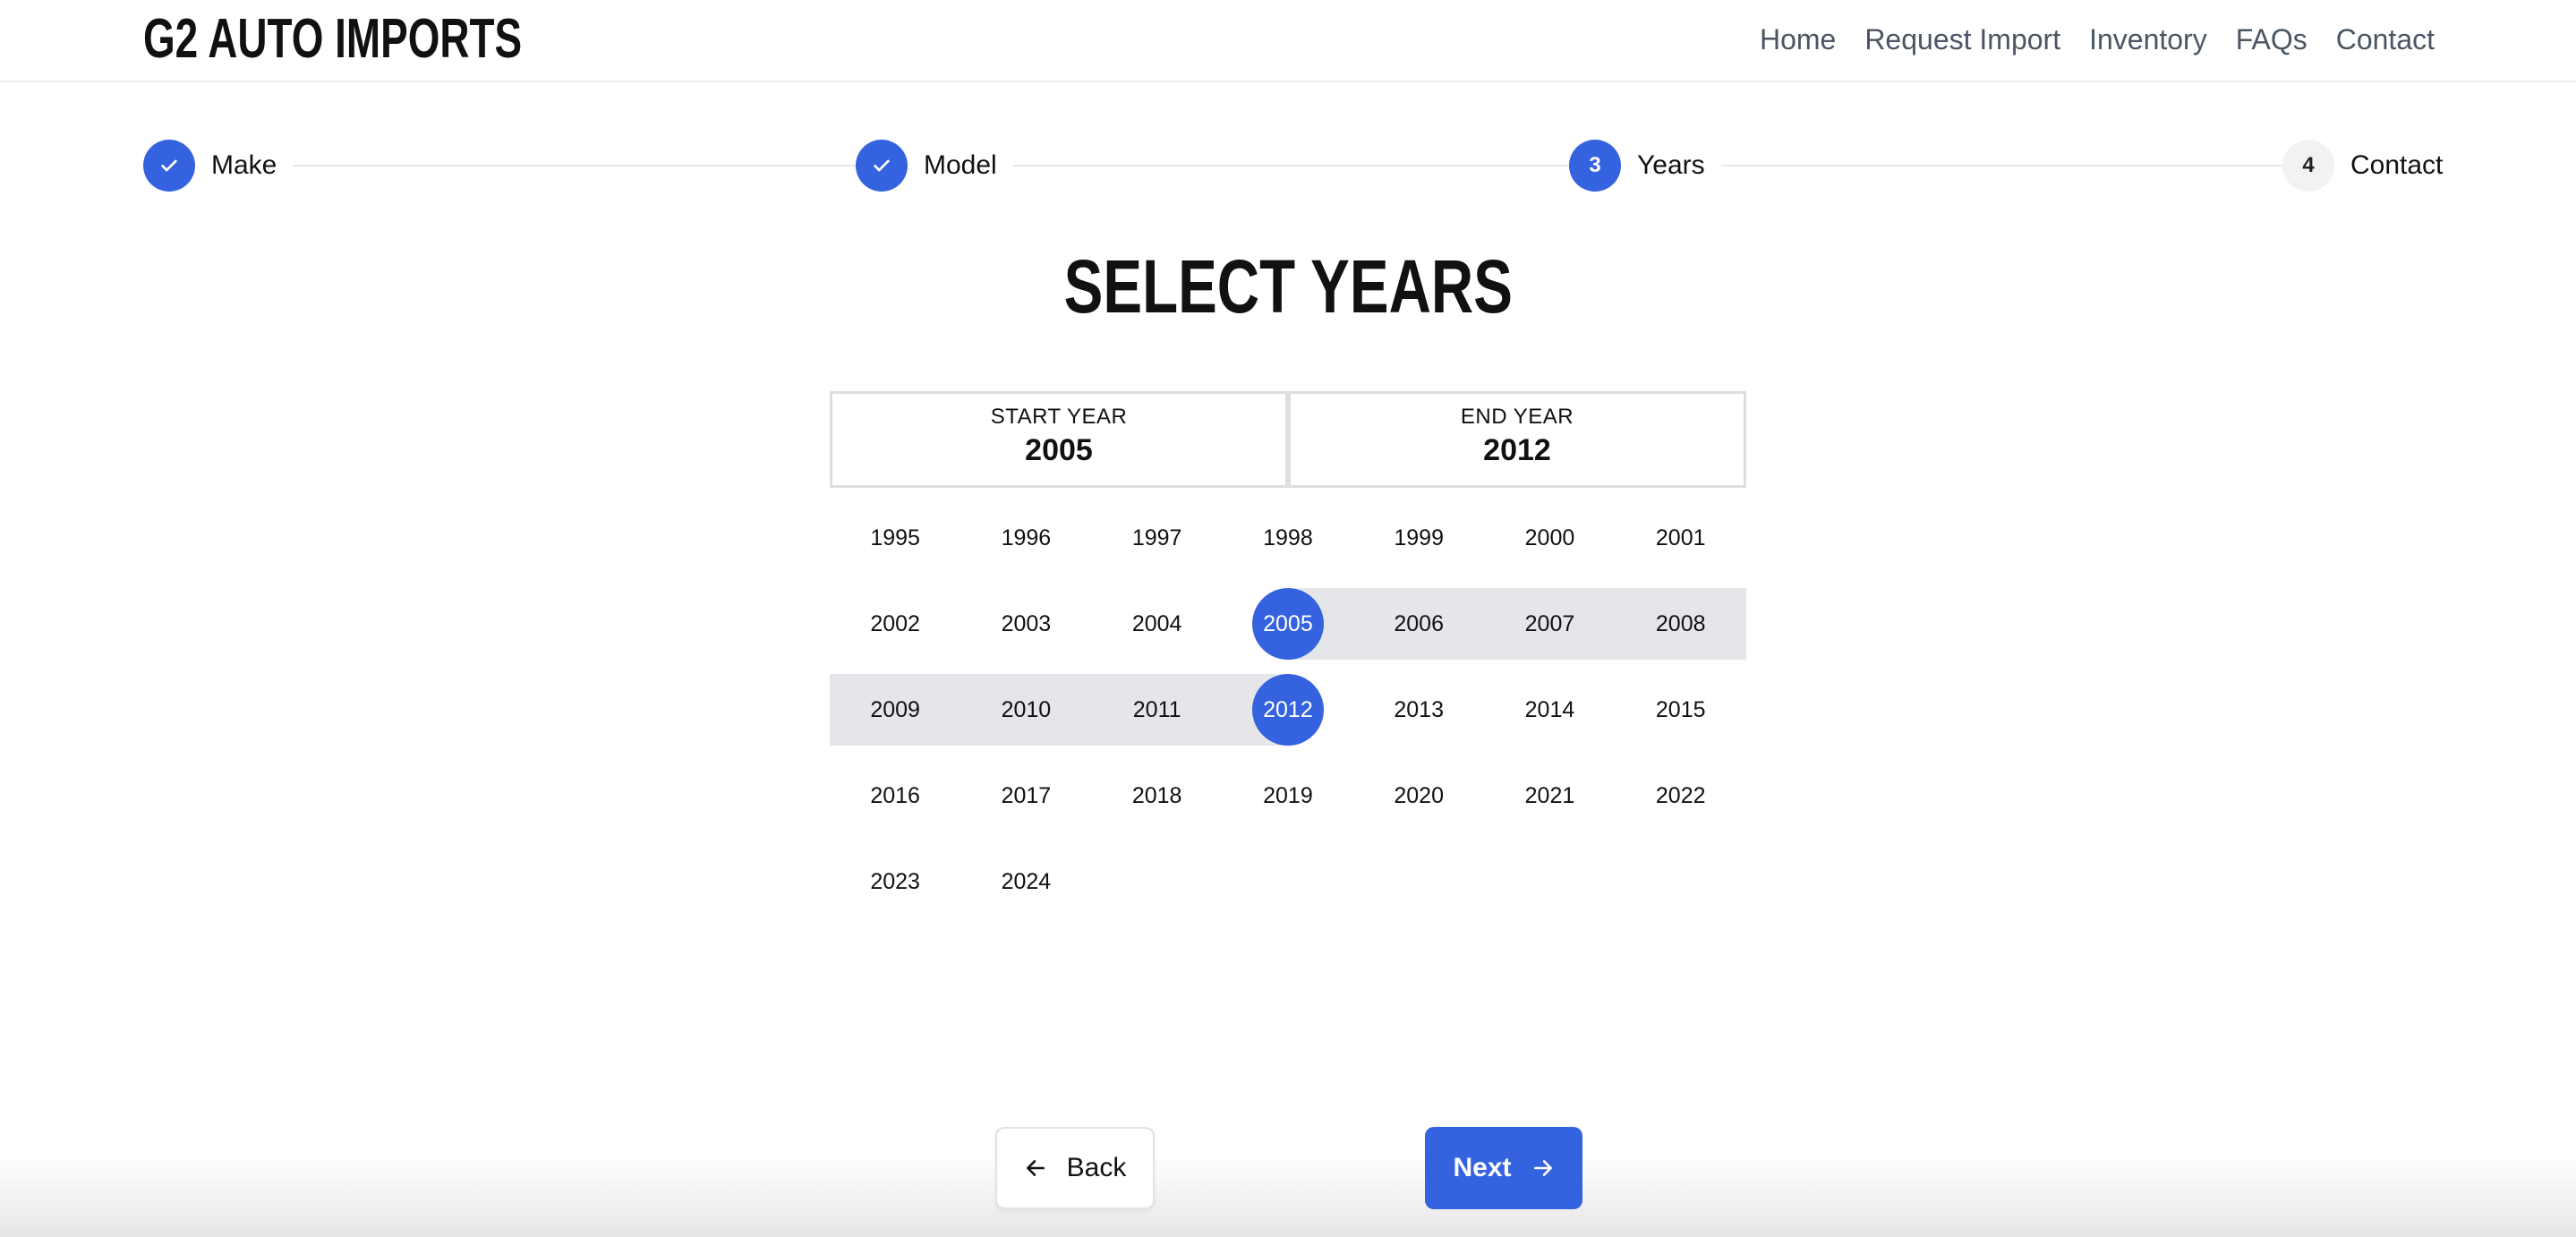 The width and height of the screenshot is (2576, 1237). I want to click on year-option: 2007, so click(1549, 624).